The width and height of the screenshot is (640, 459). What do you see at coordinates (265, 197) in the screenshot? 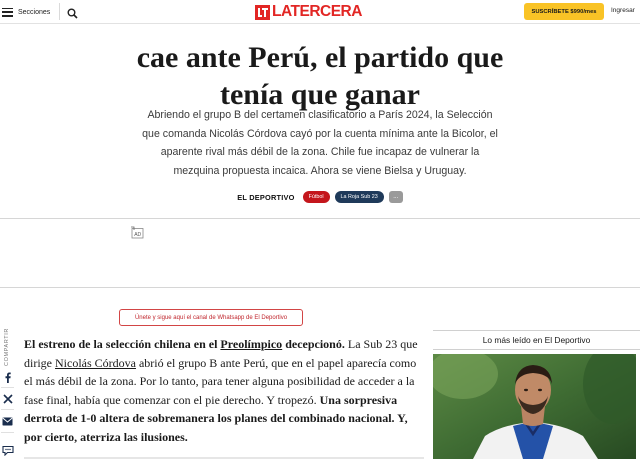
I see `section-name: EL DEPORTIVO` at bounding box center [265, 197].